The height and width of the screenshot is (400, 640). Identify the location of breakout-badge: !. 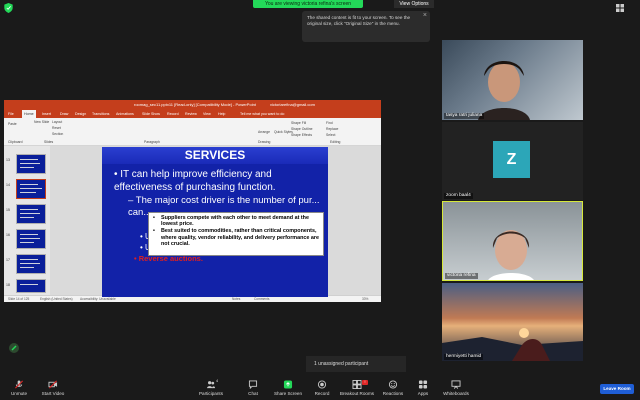
(365, 382).